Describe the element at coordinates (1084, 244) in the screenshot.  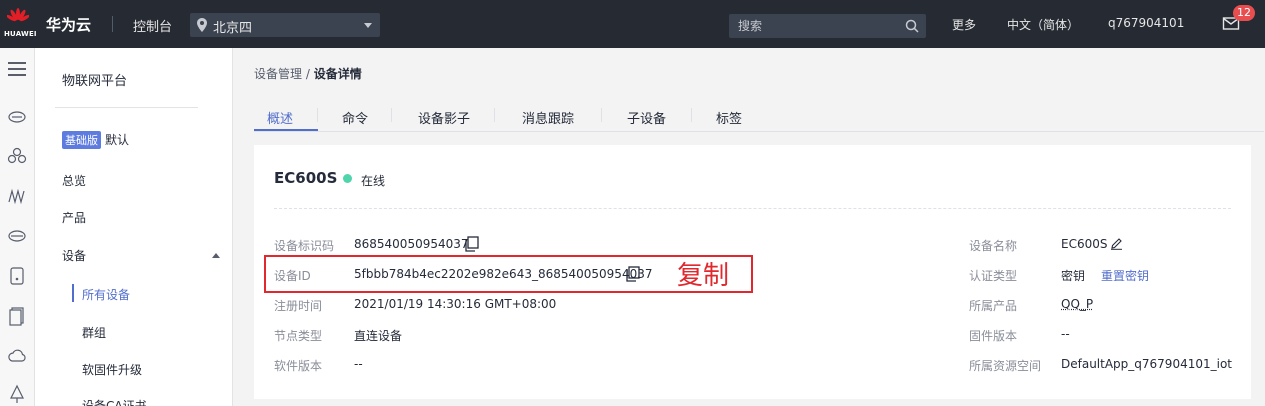
I see `field-value-device-name: EC600S` at that location.